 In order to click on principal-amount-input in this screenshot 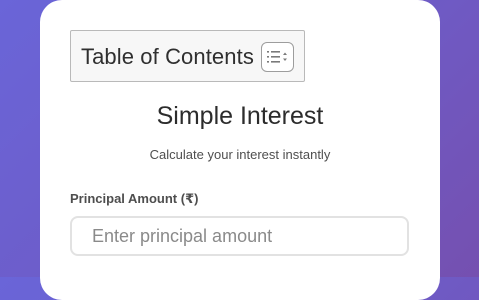, I will do `click(239, 236)`.